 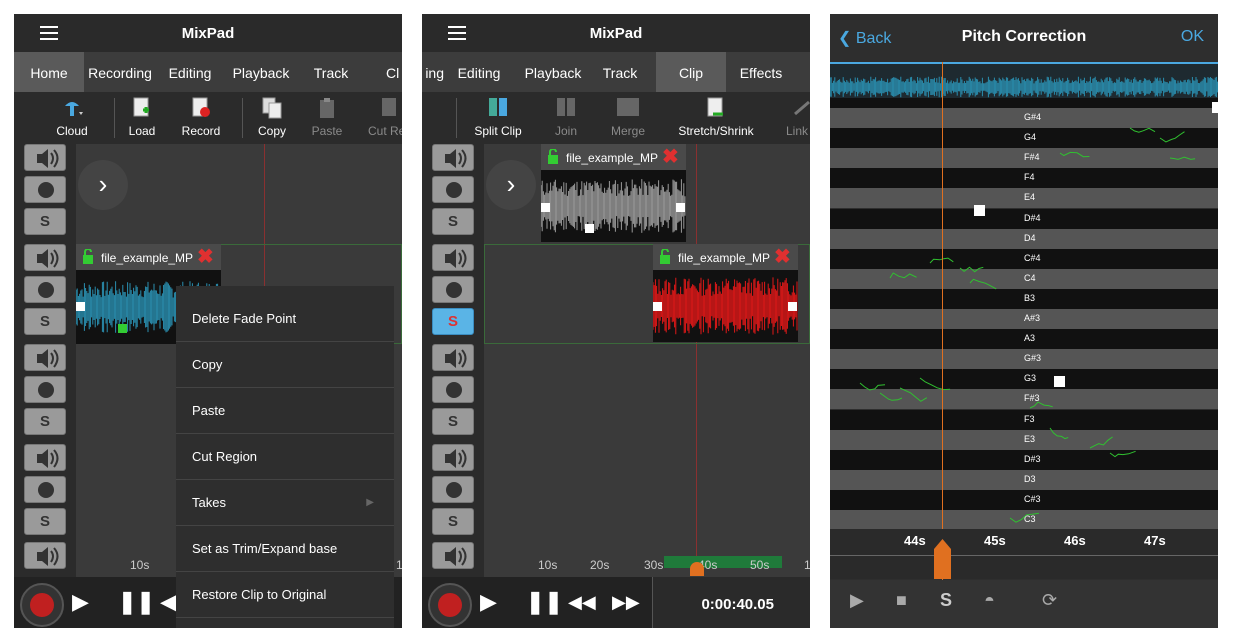 What do you see at coordinates (285, 411) in the screenshot?
I see `menu-item-paste: Paste` at bounding box center [285, 411].